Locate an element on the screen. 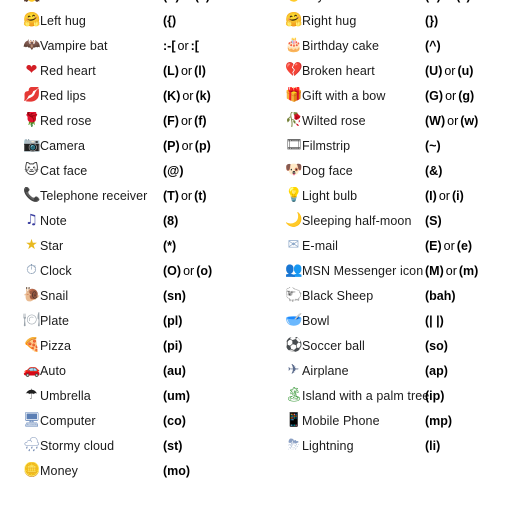 This screenshot has height=508, width=524. broken-heart-icon: 💔 is located at coordinates (293, 69).